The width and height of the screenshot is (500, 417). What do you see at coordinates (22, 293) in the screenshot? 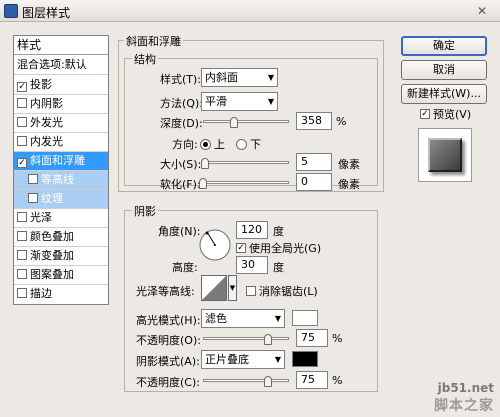
I see `checkbox-stroke` at bounding box center [22, 293].